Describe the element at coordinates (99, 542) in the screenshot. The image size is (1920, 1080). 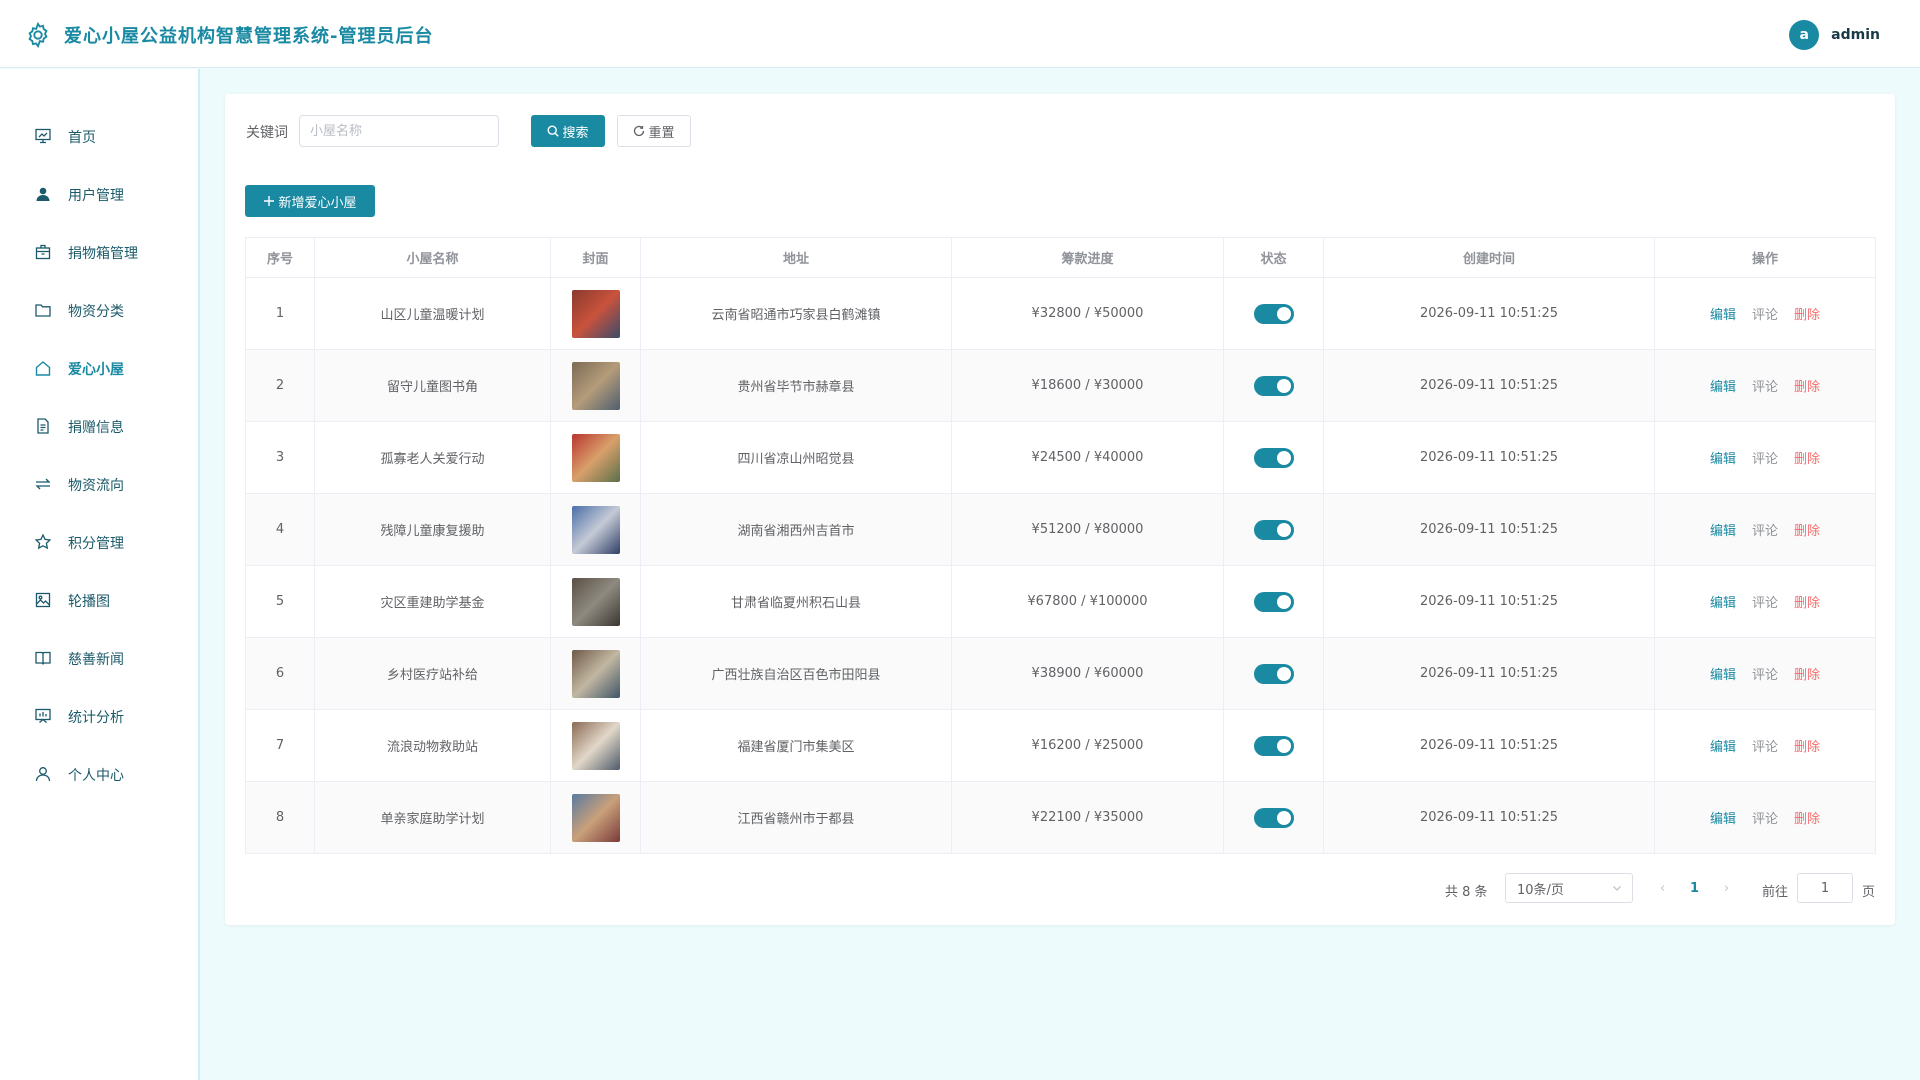
I see `sidebar-item-points: 积分管理` at that location.